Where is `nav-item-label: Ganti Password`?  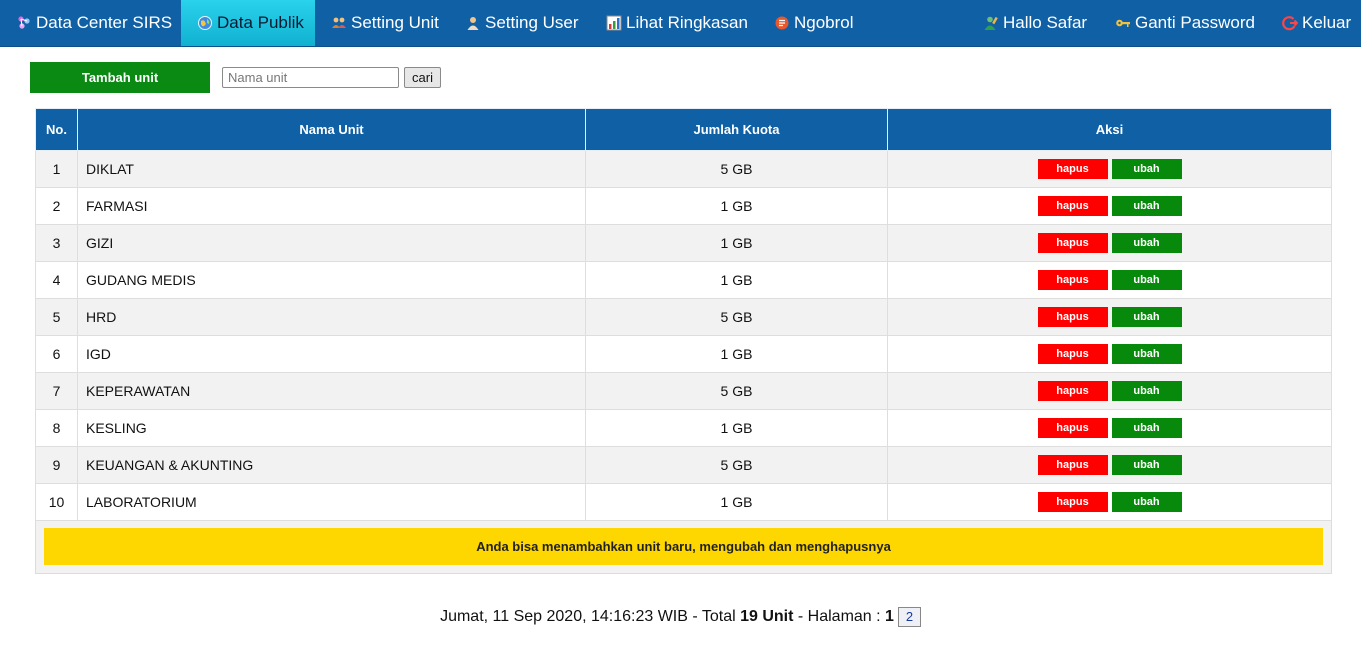
nav-item-label: Ganti Password is located at coordinates (1195, 22).